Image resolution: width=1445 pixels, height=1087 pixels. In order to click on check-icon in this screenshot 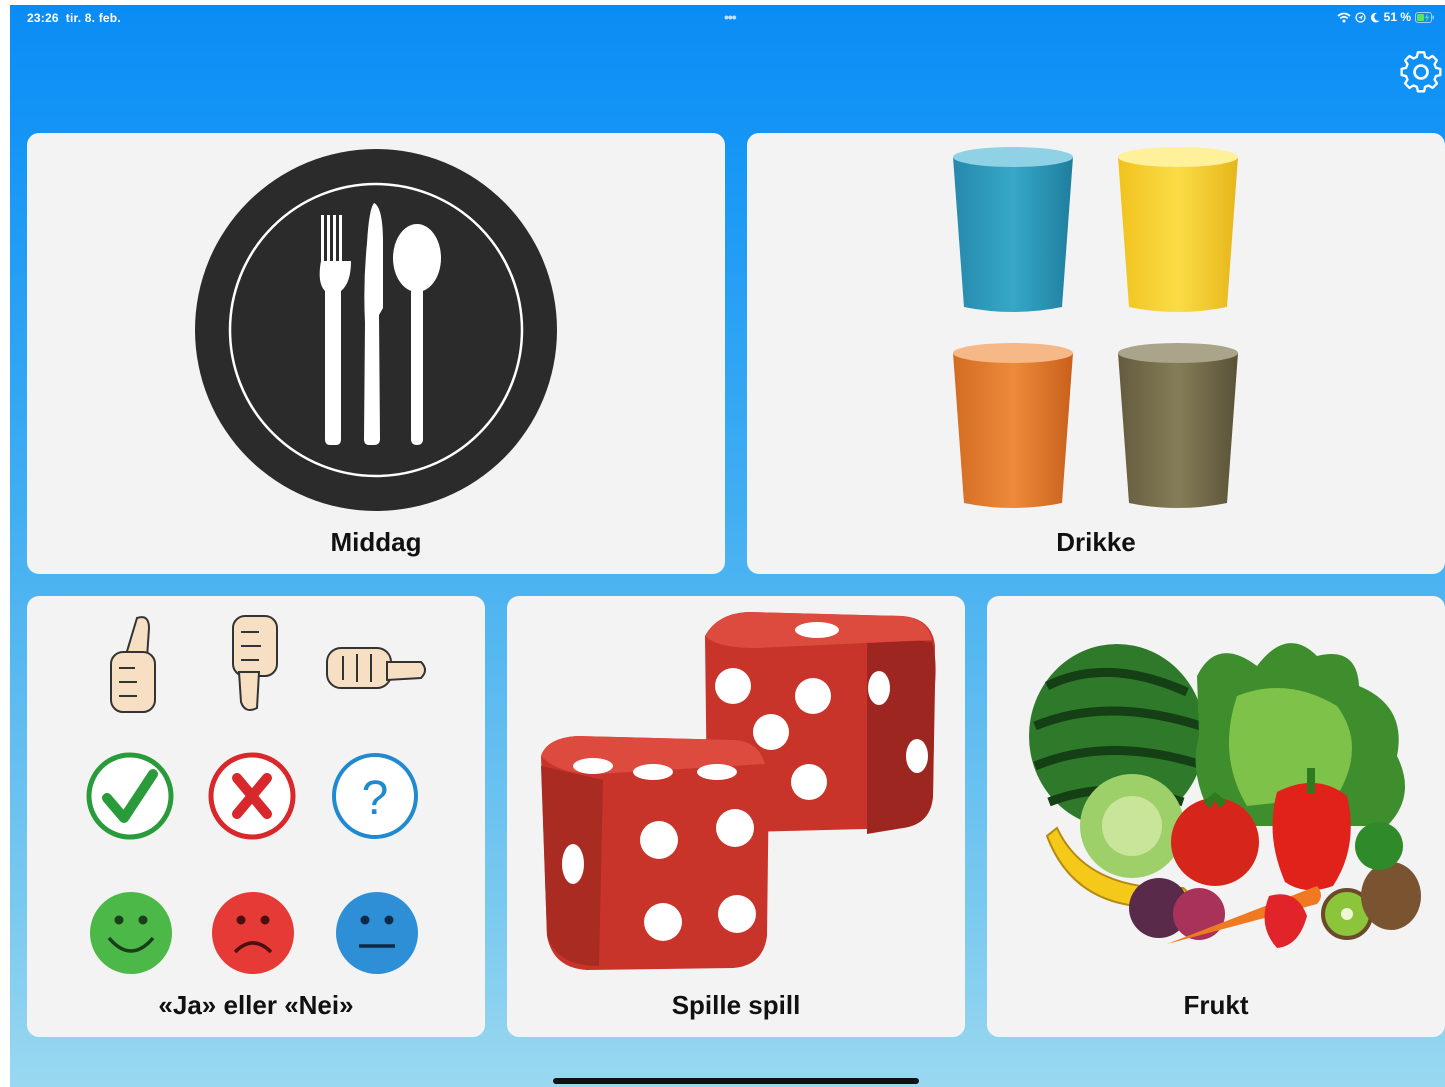, I will do `click(130, 796)`.